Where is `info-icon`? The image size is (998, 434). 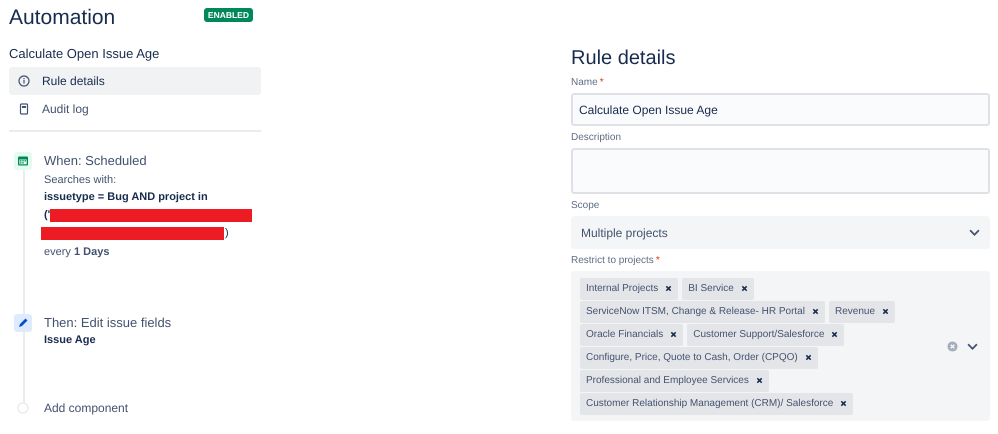
info-icon is located at coordinates (24, 81).